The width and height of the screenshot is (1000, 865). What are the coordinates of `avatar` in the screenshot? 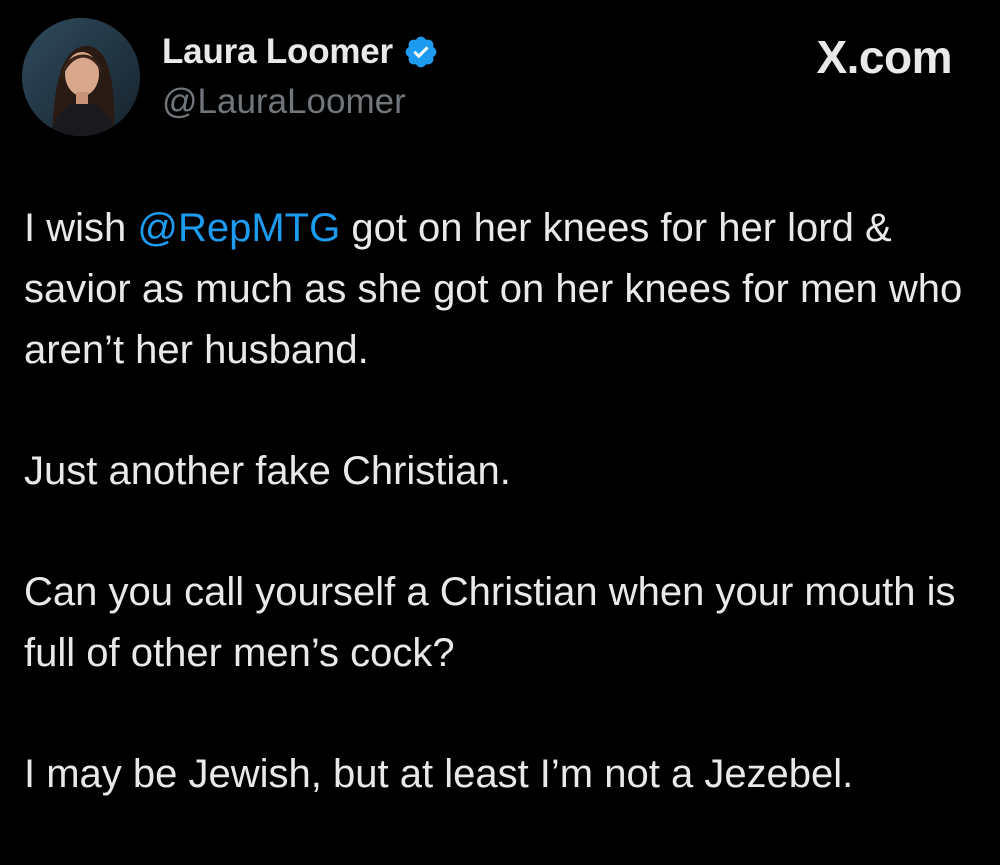 It's located at (81, 77).